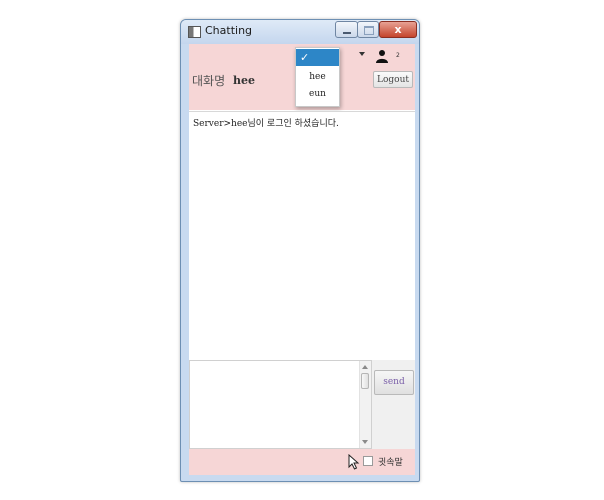 This screenshot has width=604, height=500. Describe the element at coordinates (398, 55) in the screenshot. I see `user-count: 2` at that location.